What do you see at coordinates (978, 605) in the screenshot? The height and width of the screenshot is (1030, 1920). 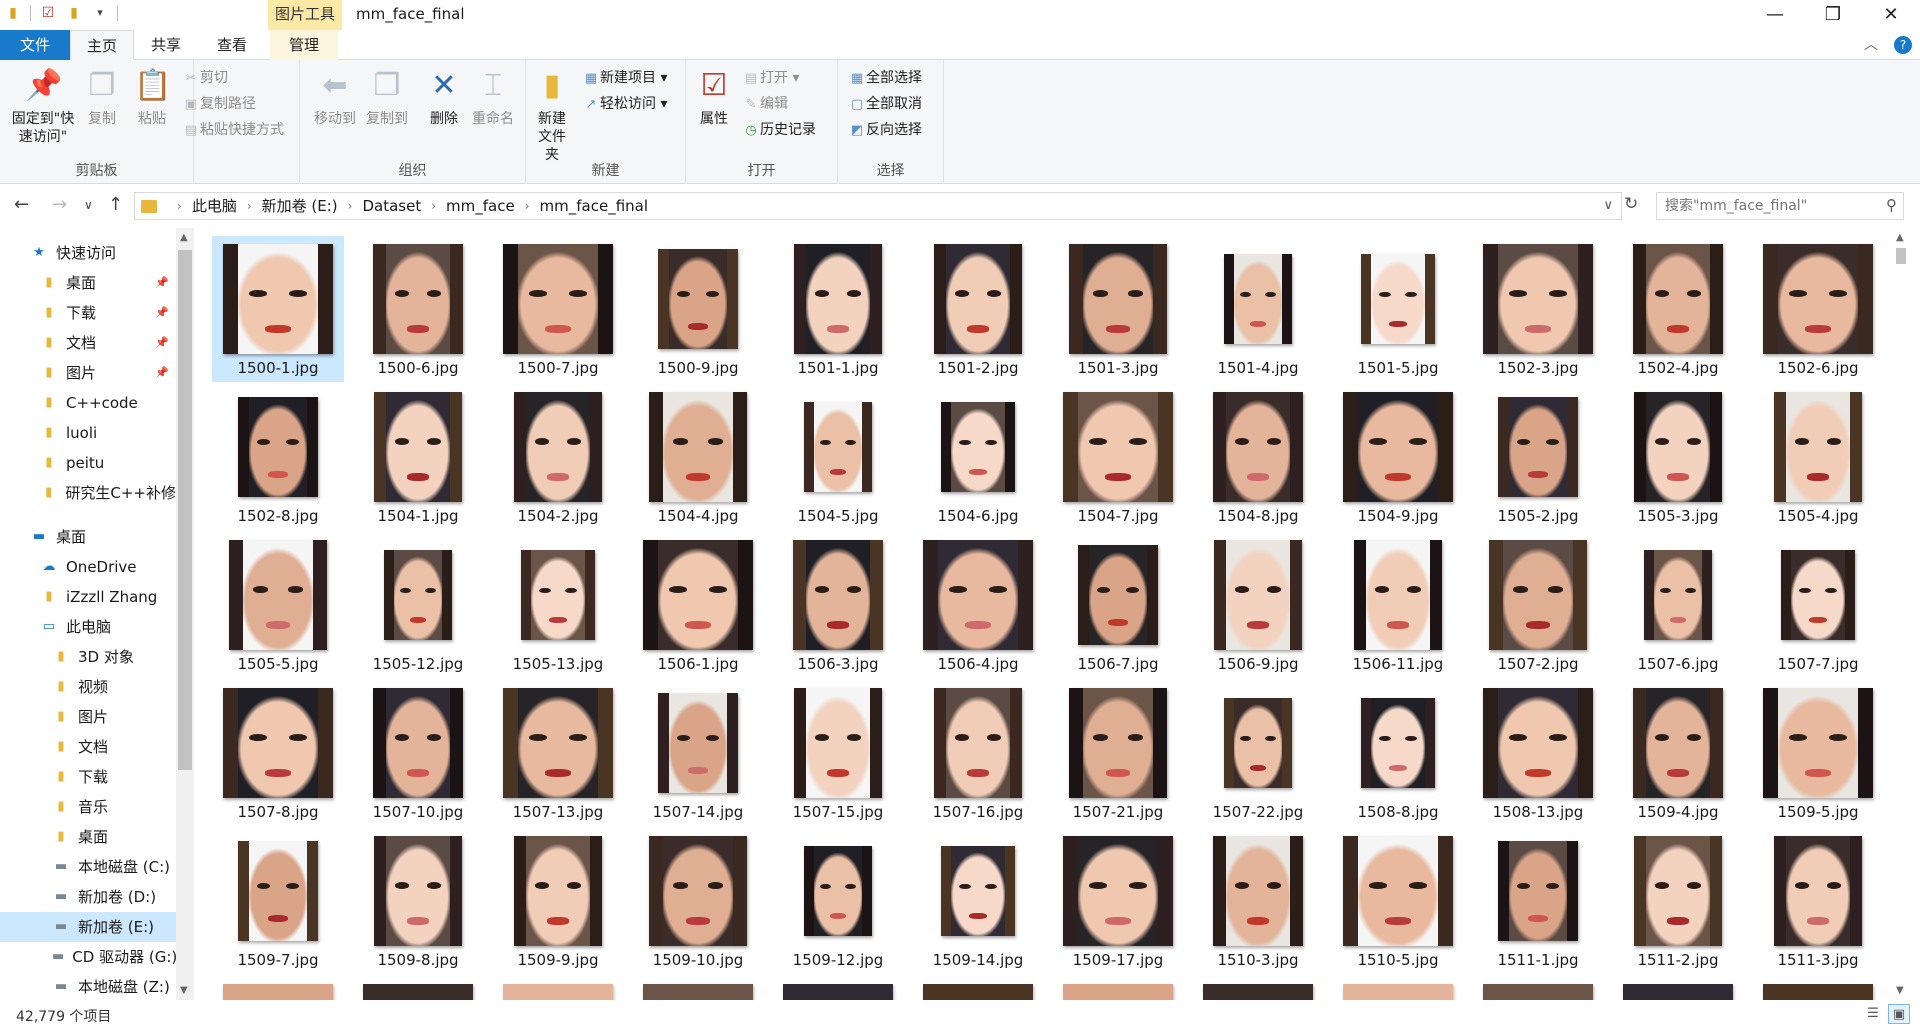 I see `file-tile: 1506-4.jpg` at bounding box center [978, 605].